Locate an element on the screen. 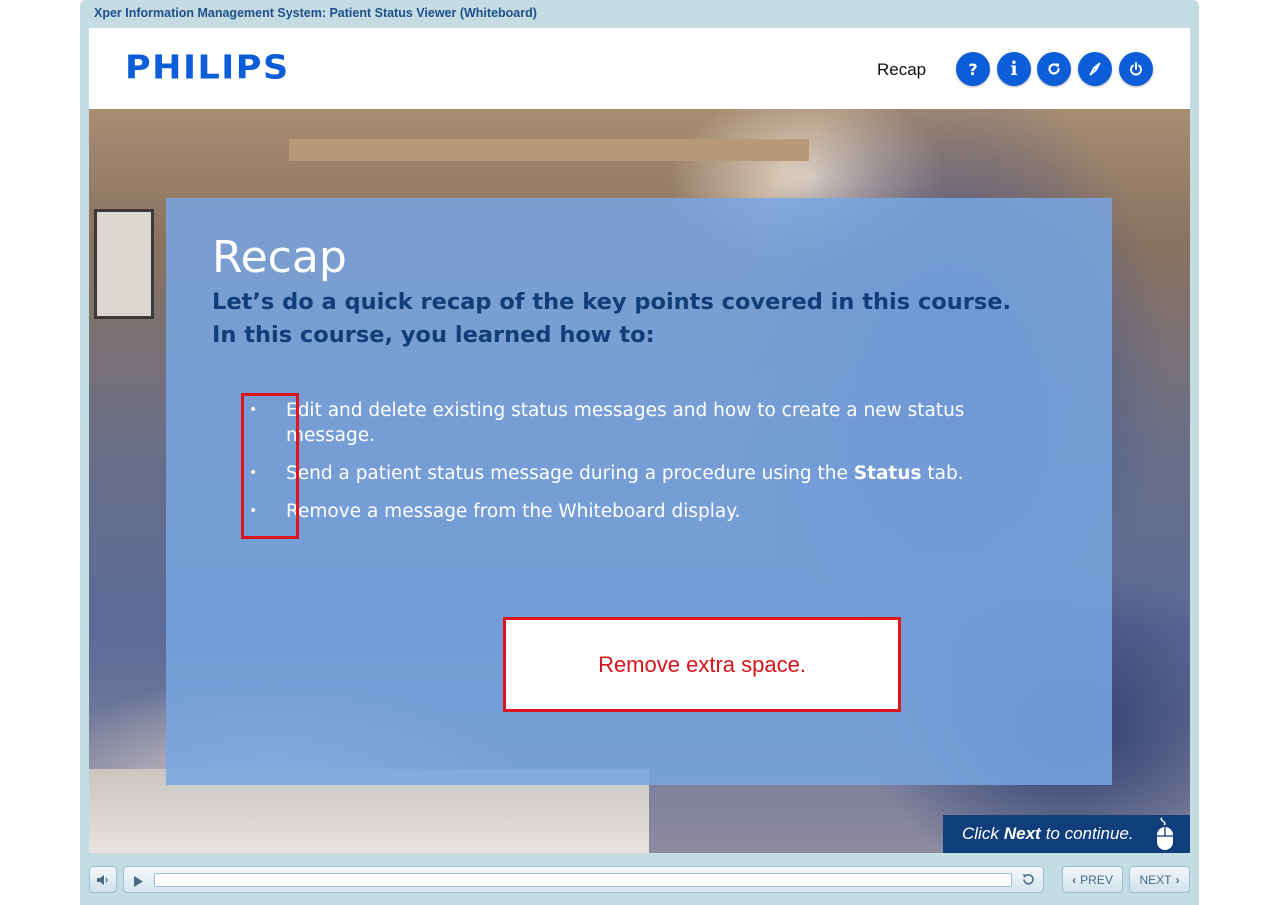 This screenshot has height=905, width=1280. prev-button: ‹ PREV is located at coordinates (1092, 879).